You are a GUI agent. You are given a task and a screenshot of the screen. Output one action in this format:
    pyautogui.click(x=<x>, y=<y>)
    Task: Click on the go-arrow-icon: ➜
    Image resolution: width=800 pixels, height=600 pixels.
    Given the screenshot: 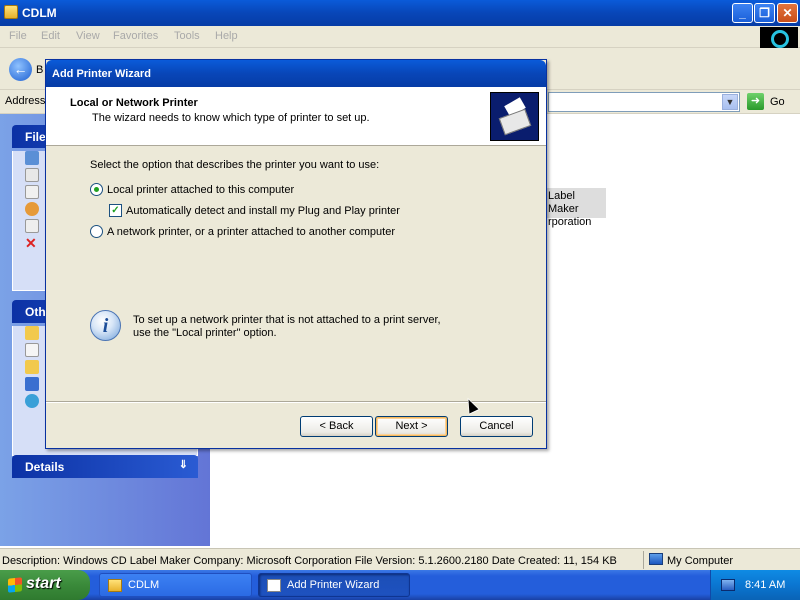 What is the action you would take?
    pyautogui.click(x=755, y=101)
    